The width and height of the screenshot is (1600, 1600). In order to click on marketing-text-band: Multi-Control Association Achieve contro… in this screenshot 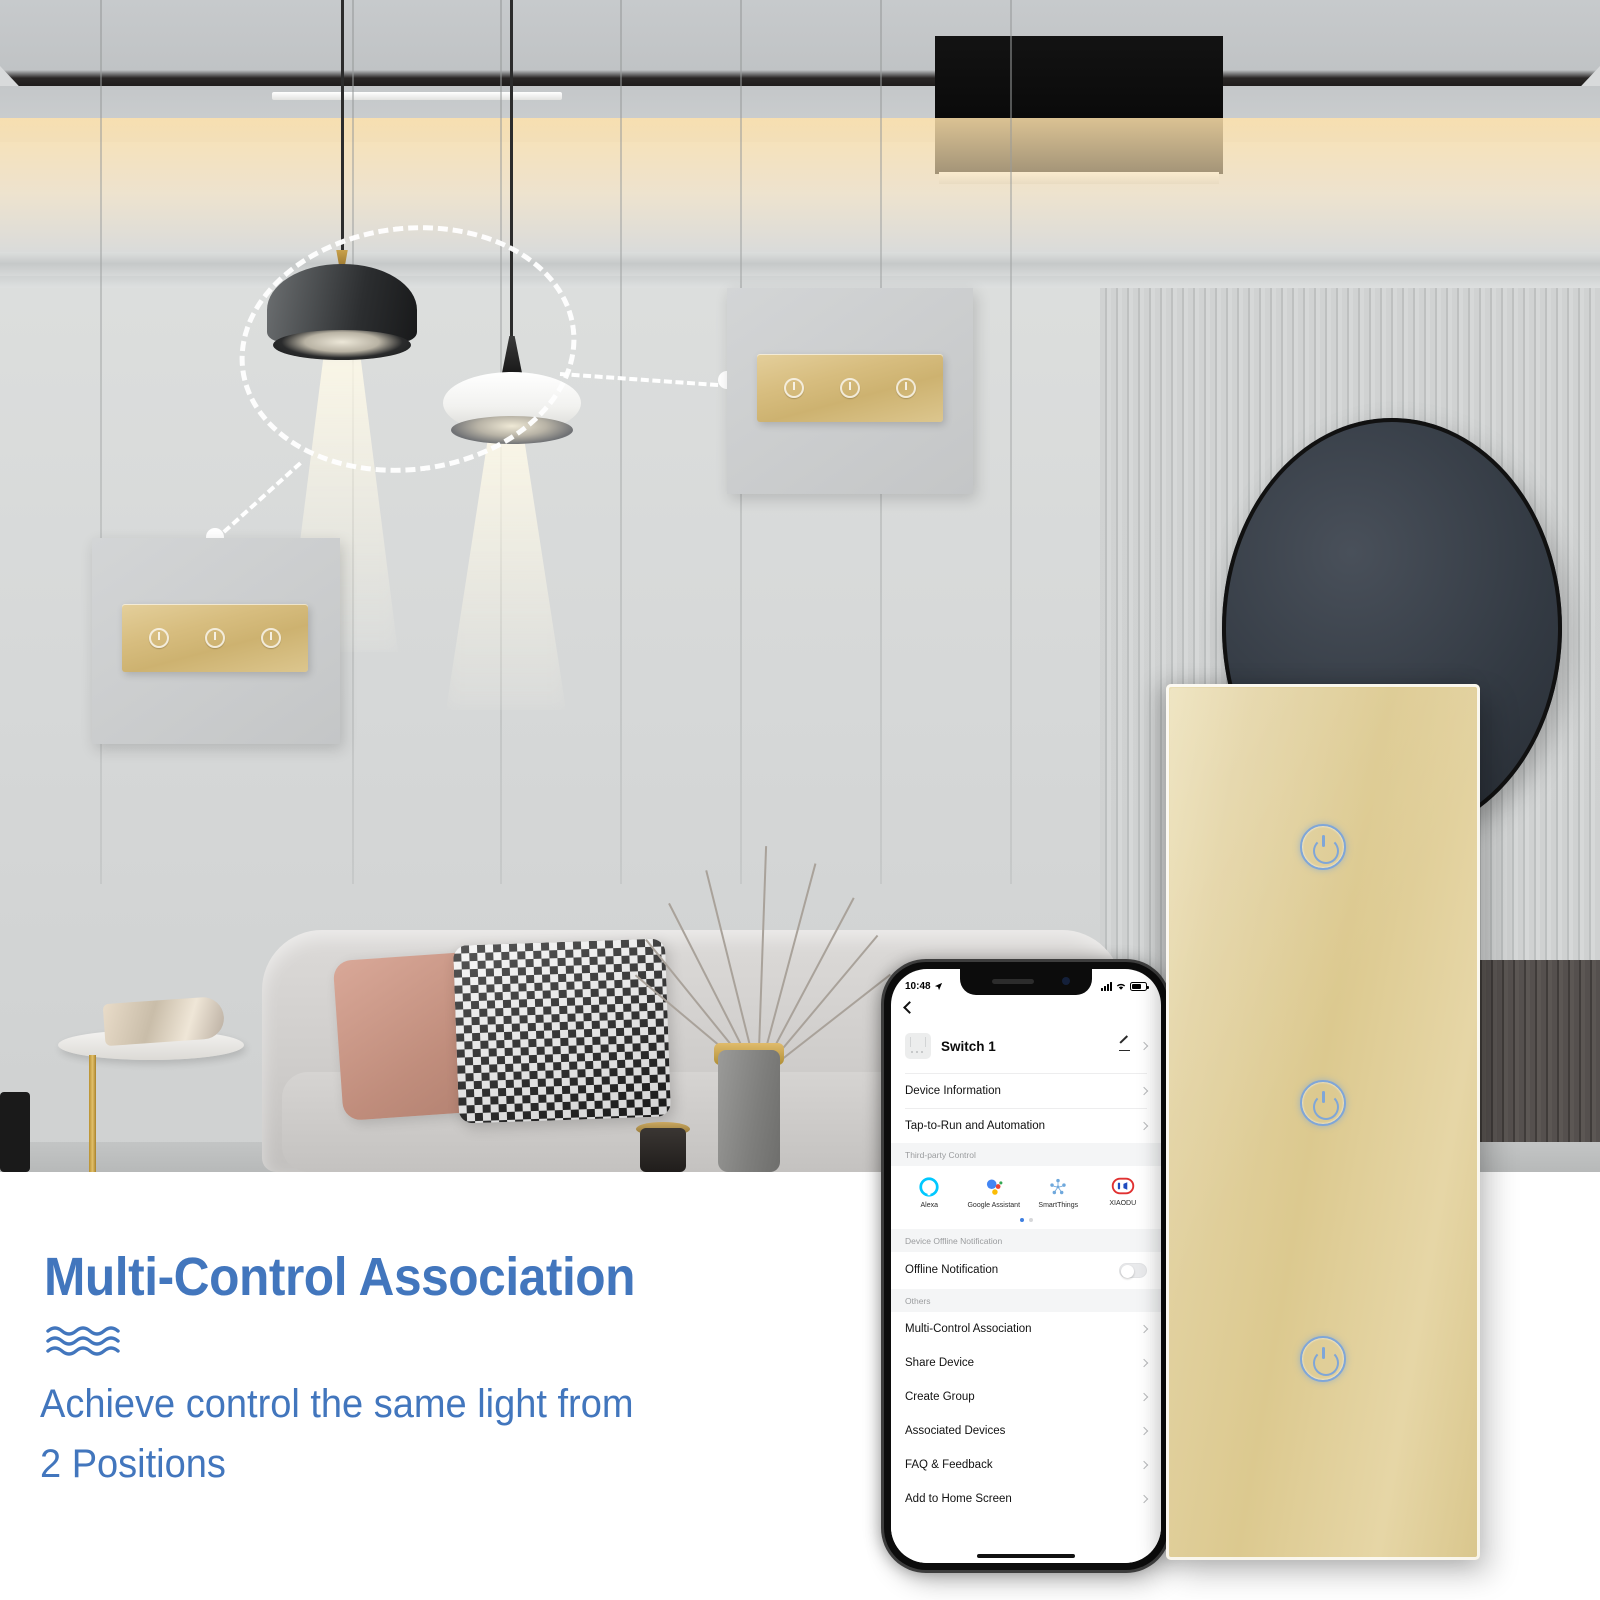, I will do `click(442, 1386)`.